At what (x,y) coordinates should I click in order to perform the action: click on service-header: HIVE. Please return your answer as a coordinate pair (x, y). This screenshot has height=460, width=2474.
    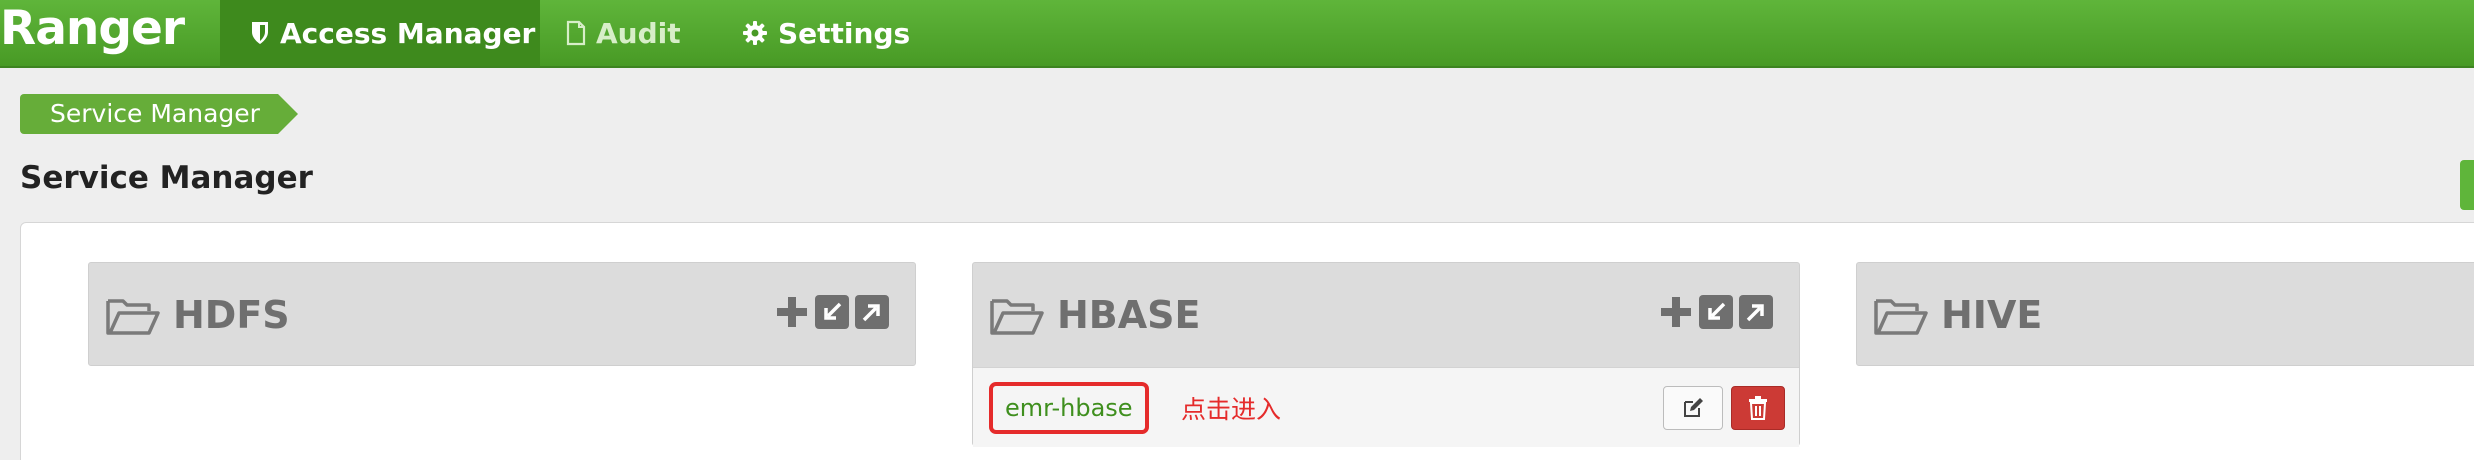
    Looking at the image, I should click on (2165, 315).